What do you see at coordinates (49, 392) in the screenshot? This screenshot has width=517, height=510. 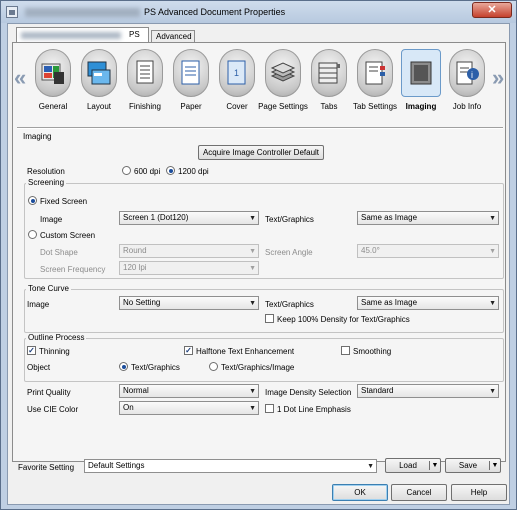 I see `print-quality-label: Print Quality` at bounding box center [49, 392].